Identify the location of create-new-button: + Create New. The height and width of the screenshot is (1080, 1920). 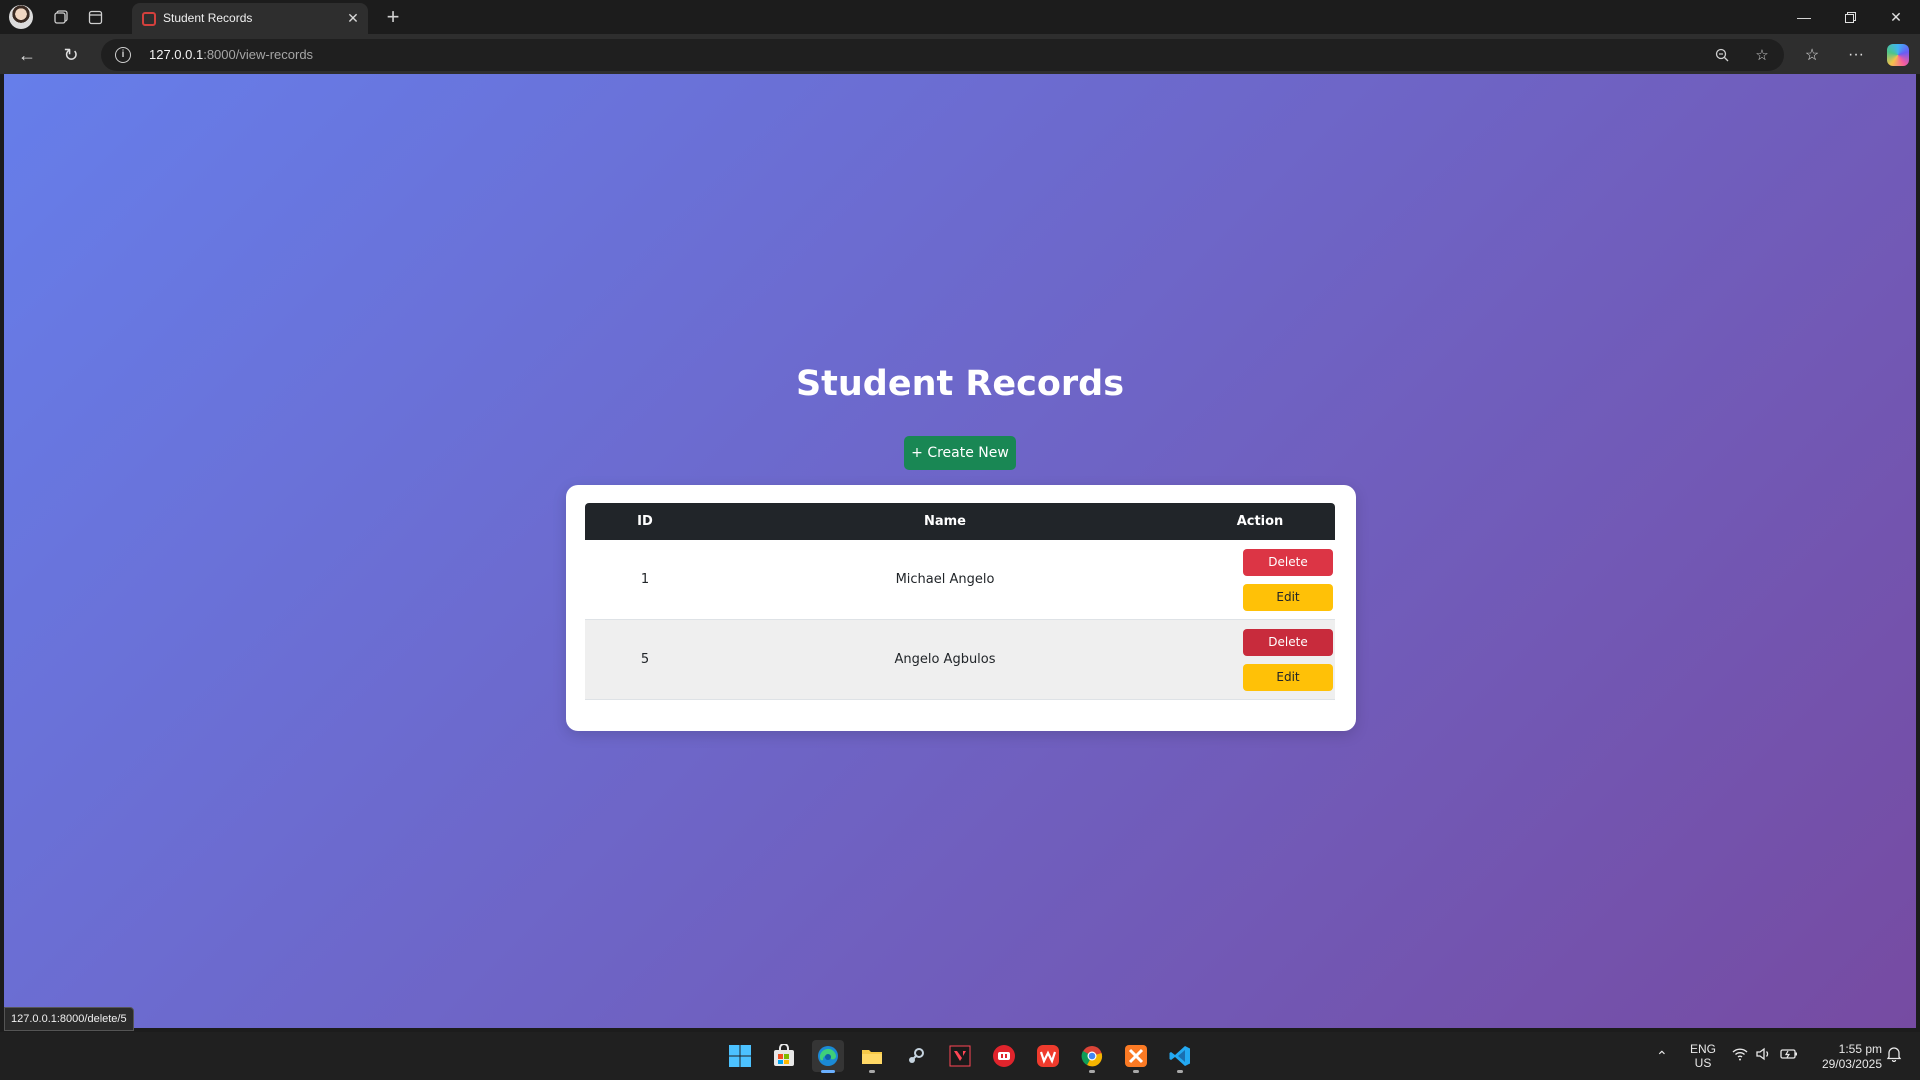
(960, 453).